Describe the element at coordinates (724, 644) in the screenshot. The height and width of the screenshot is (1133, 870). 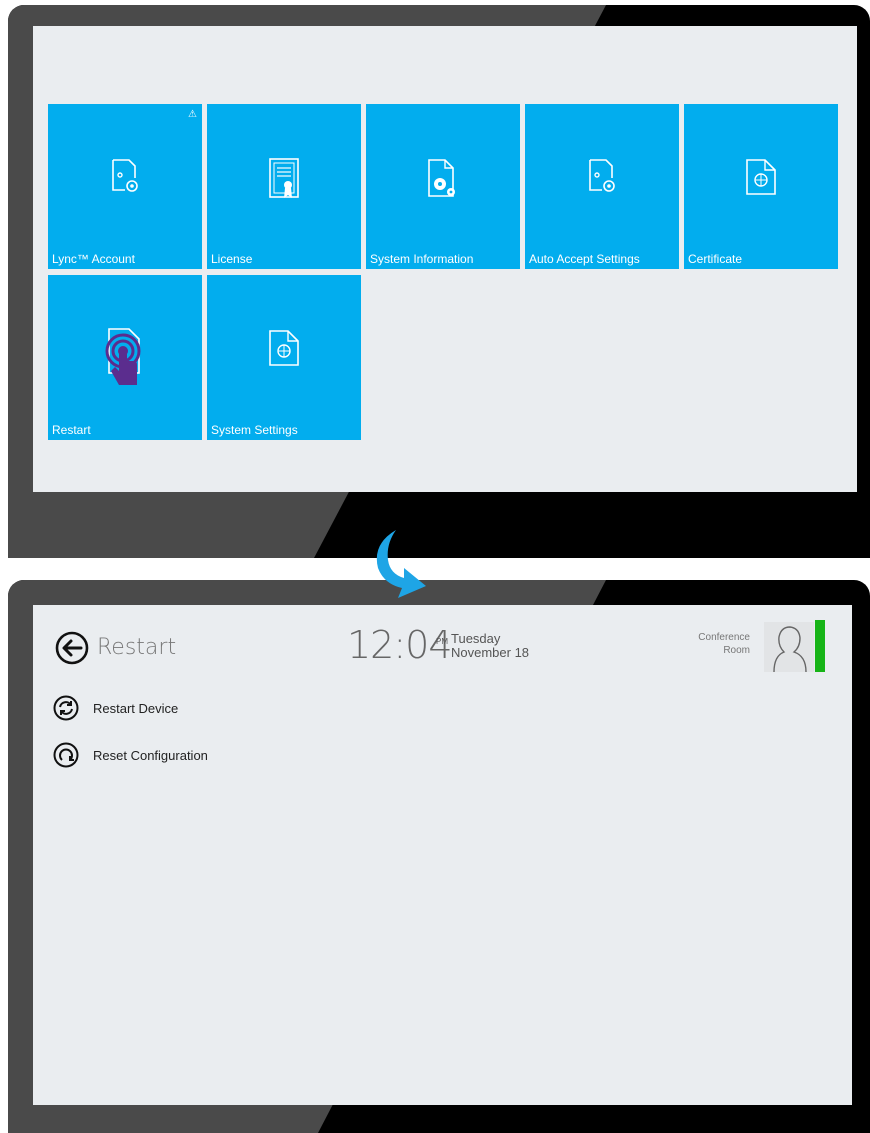
I see `room-name: Conference Room` at that location.